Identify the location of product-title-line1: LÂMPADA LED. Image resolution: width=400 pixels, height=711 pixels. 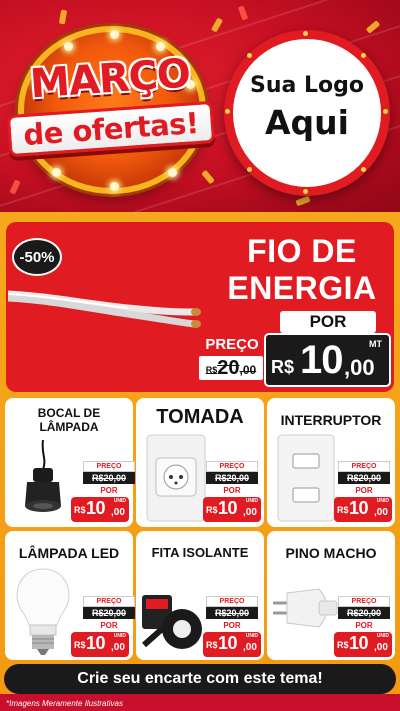
(69, 553).